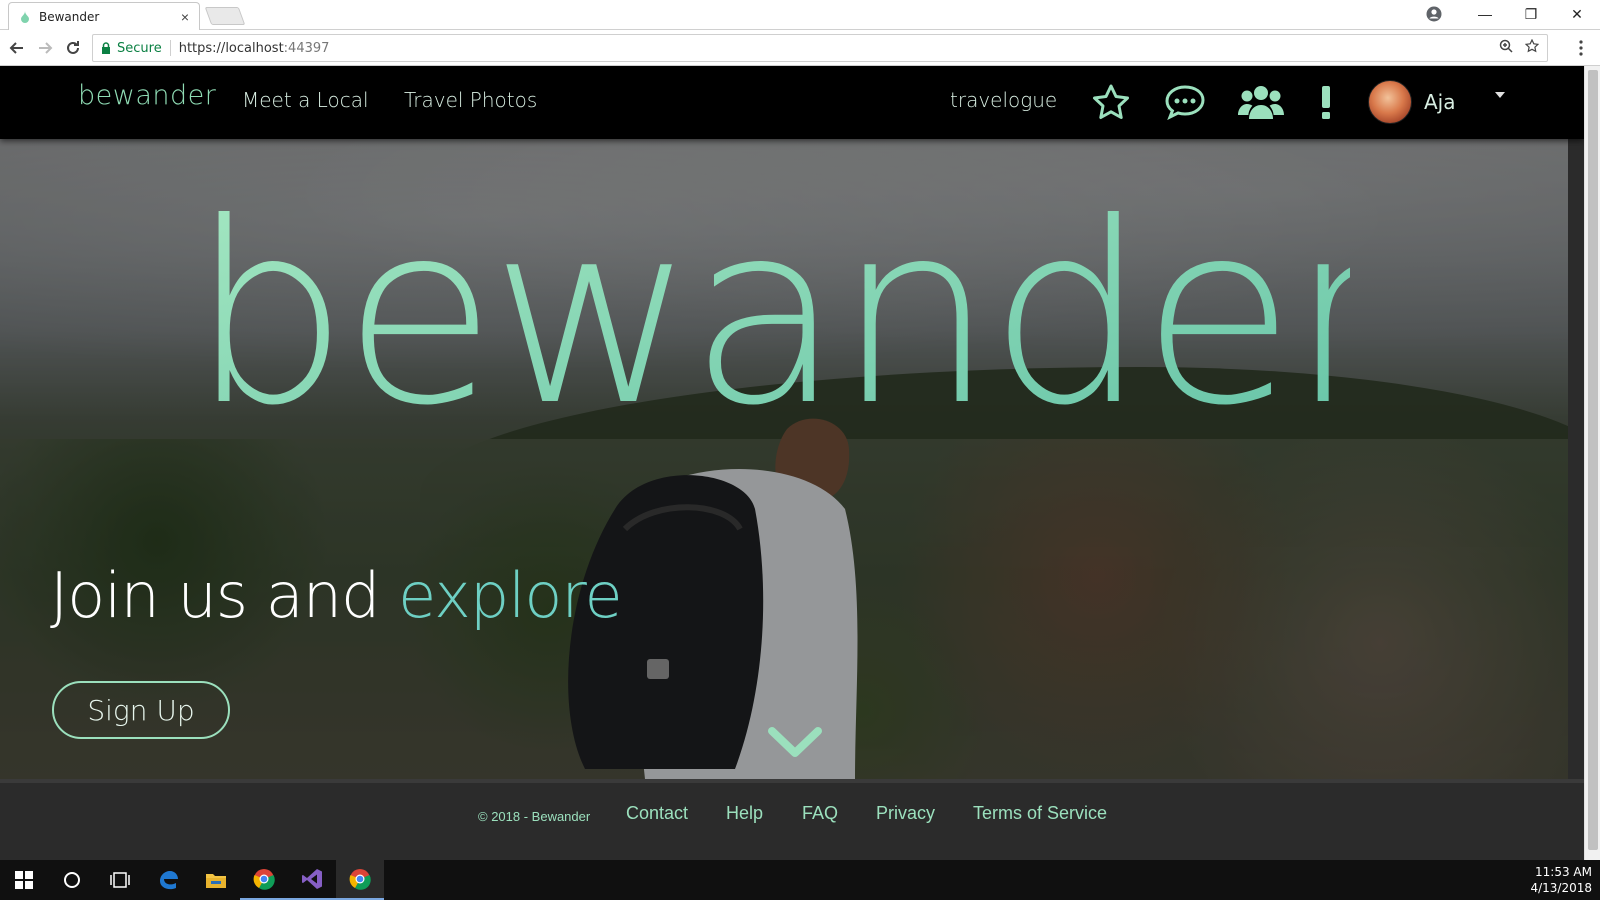 The height and width of the screenshot is (900, 1600). Describe the element at coordinates (25, 16) in the screenshot. I see `bewander-favicon-icon` at that location.